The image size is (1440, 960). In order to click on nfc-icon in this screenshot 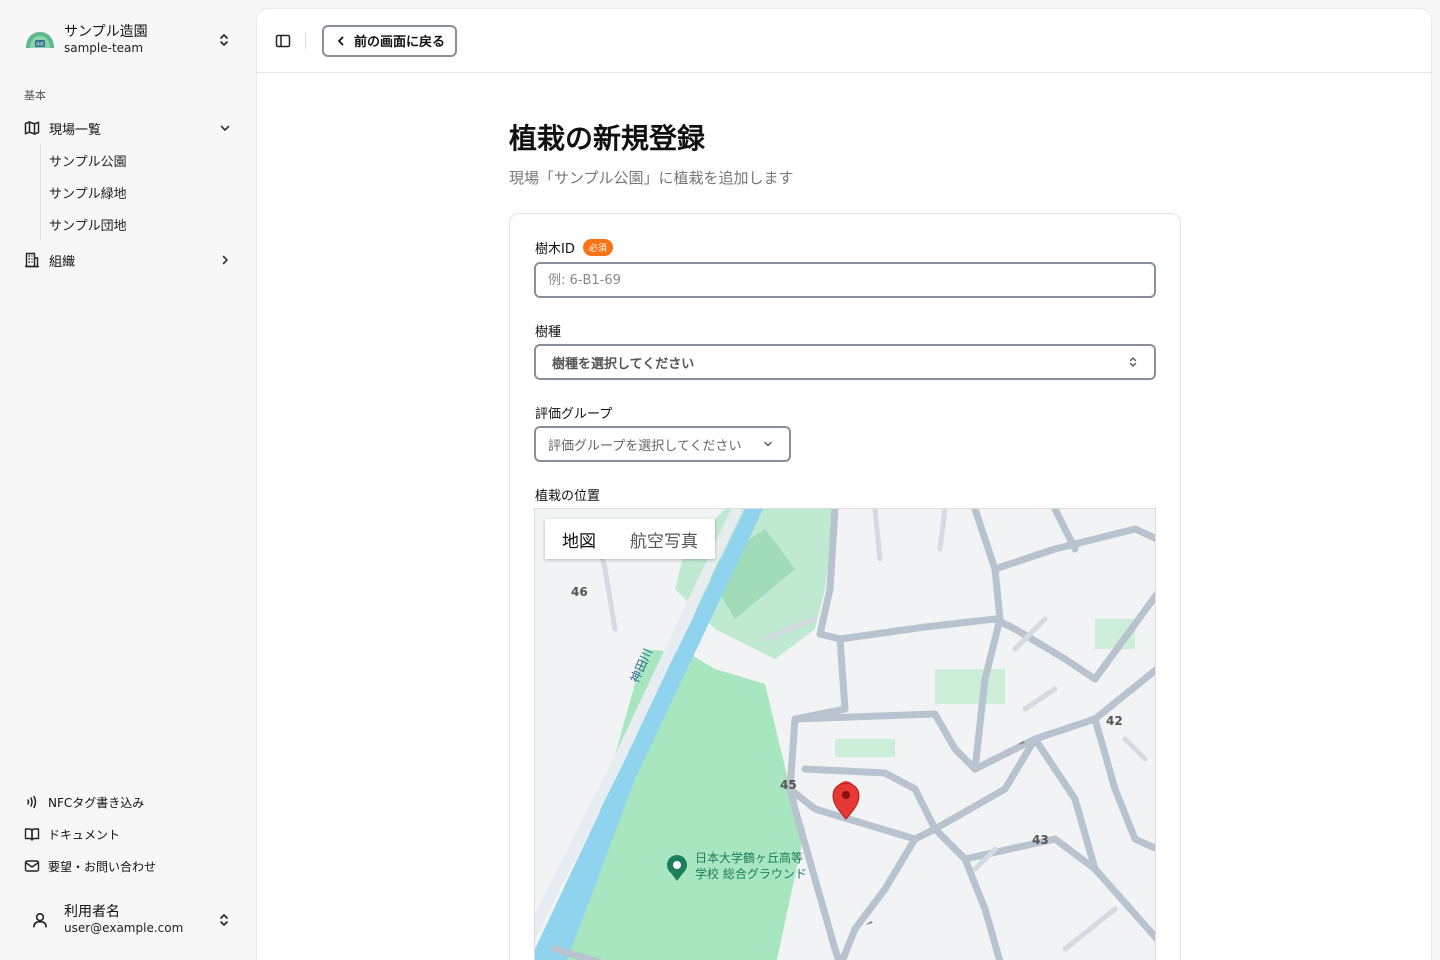, I will do `click(32, 802)`.